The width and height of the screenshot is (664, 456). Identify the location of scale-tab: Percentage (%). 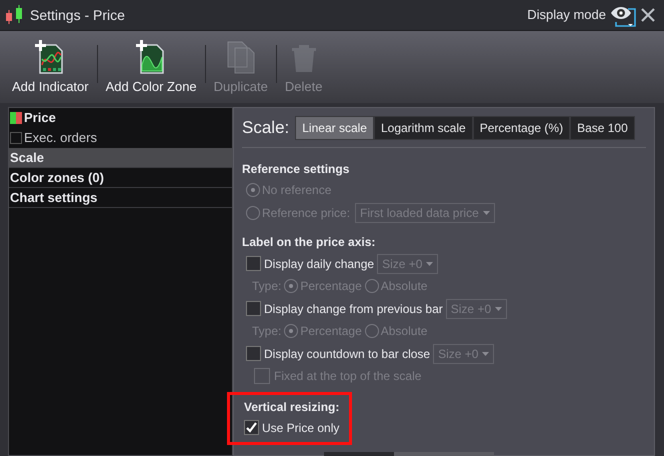
(521, 128).